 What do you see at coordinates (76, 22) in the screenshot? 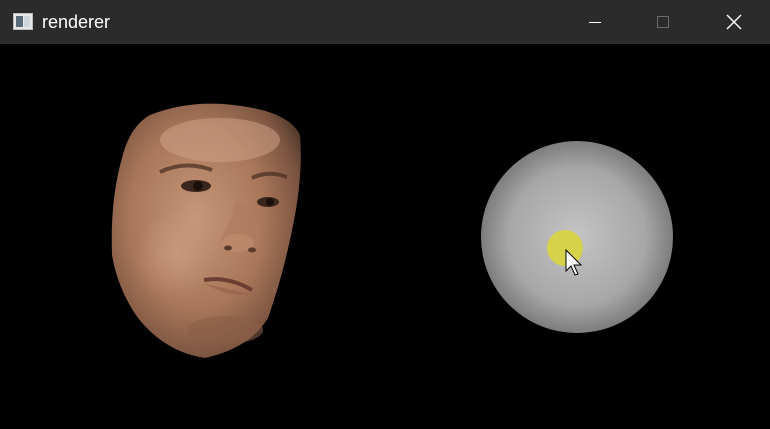
I see `window-title: renderer` at bounding box center [76, 22].